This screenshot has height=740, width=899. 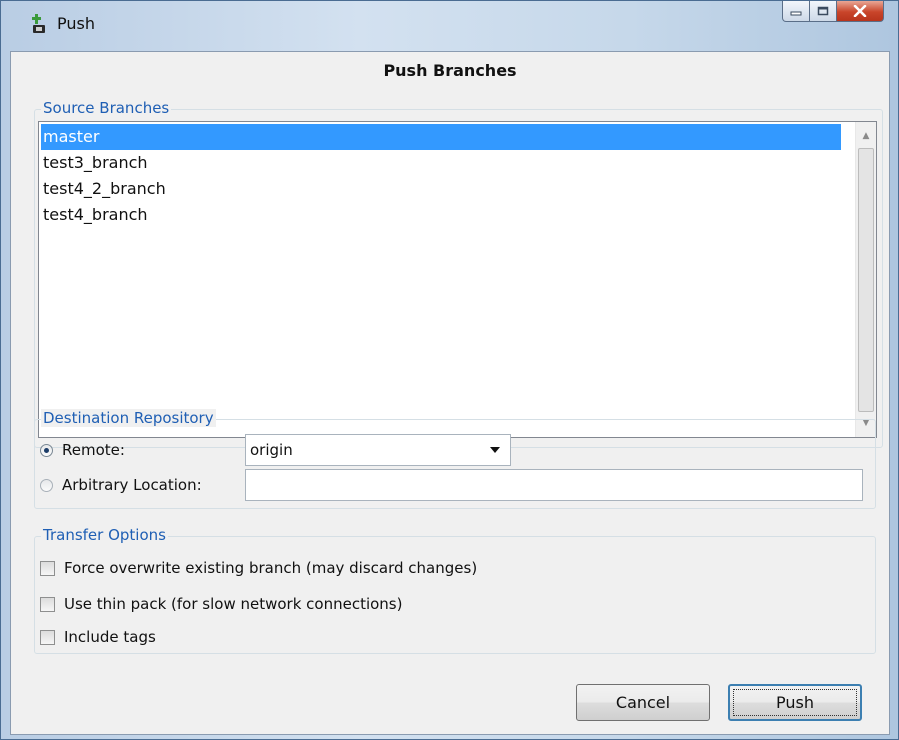 I want to click on thin-pack-checkbox, so click(x=47, y=604).